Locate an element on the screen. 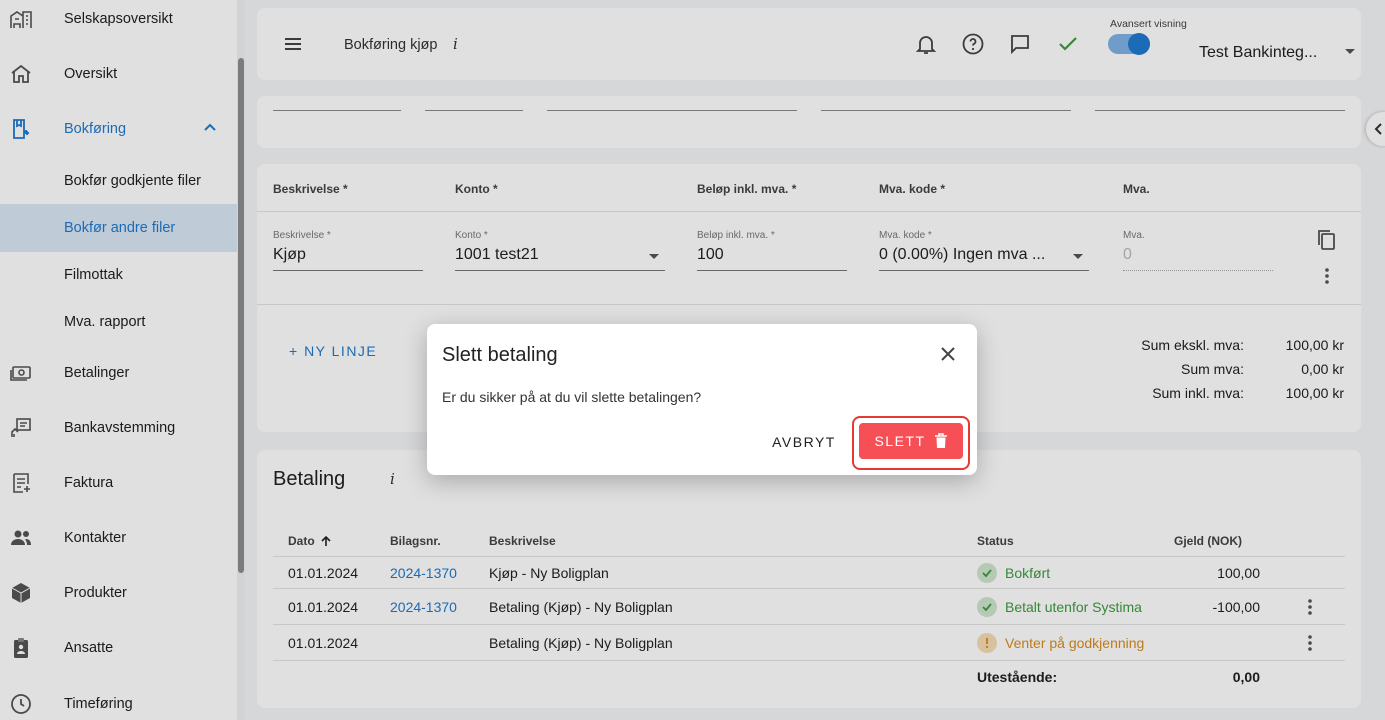  delete-button-highlight: SLETT is located at coordinates (911, 443).